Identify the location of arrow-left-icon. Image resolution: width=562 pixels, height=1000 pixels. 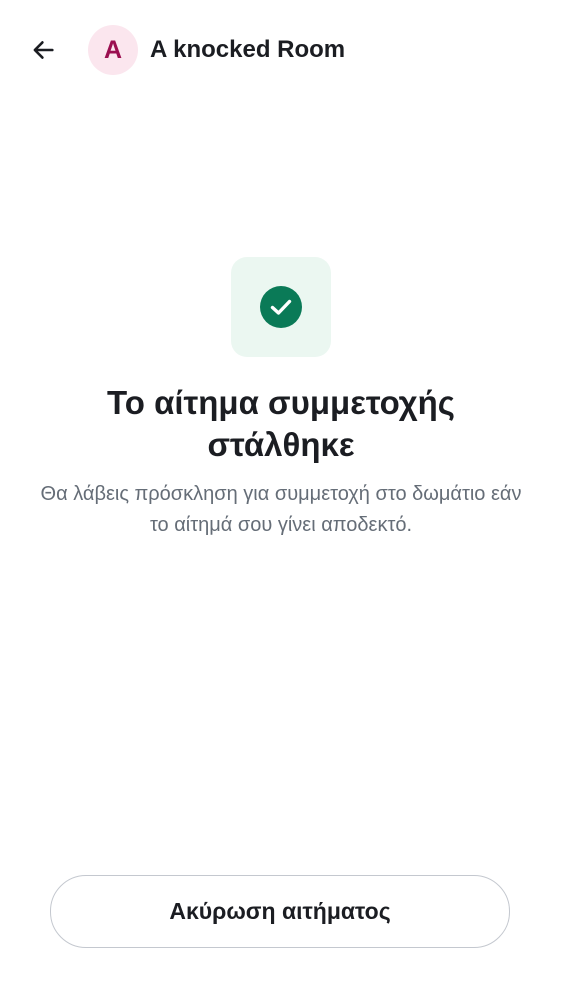
(43, 50).